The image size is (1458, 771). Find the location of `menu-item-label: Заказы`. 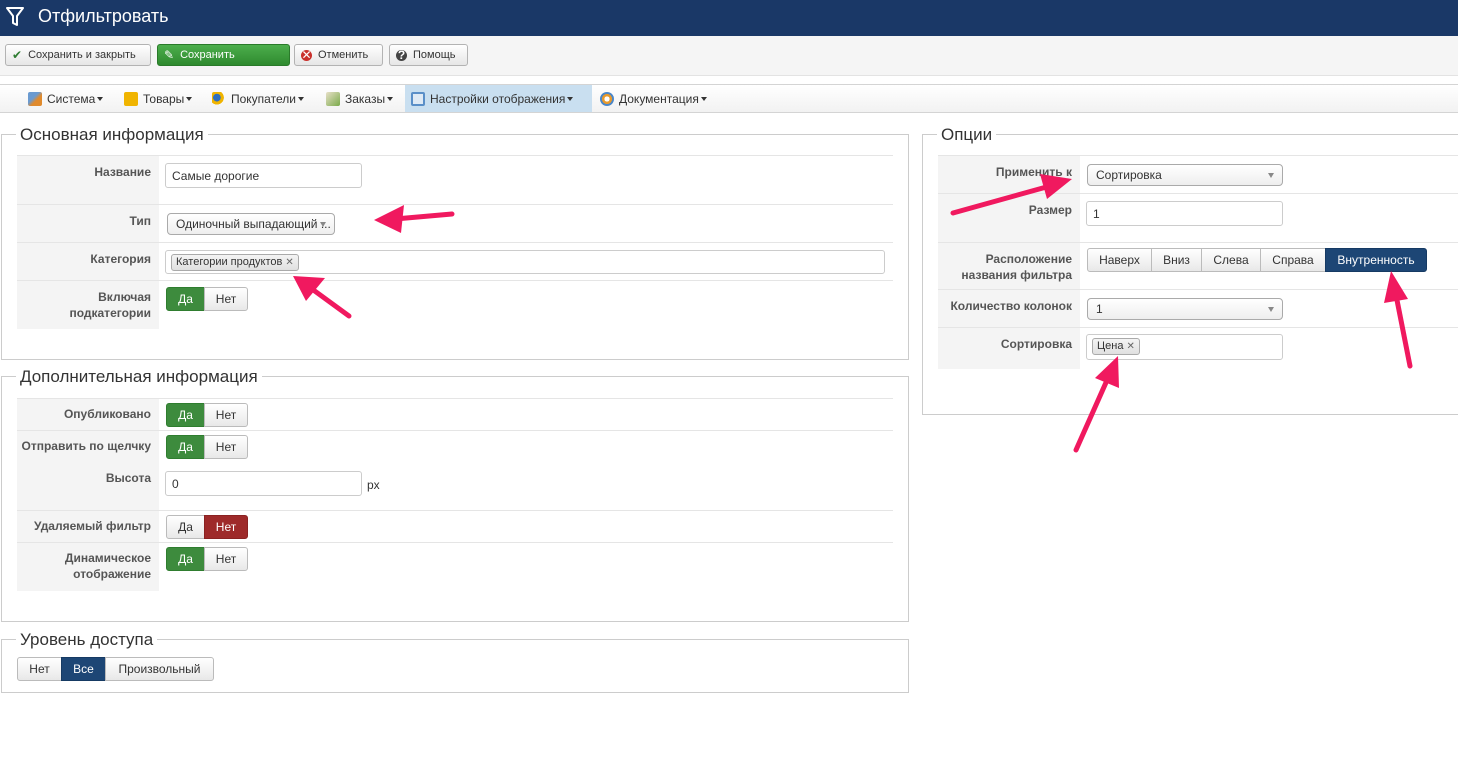

menu-item-label: Заказы is located at coordinates (365, 98).